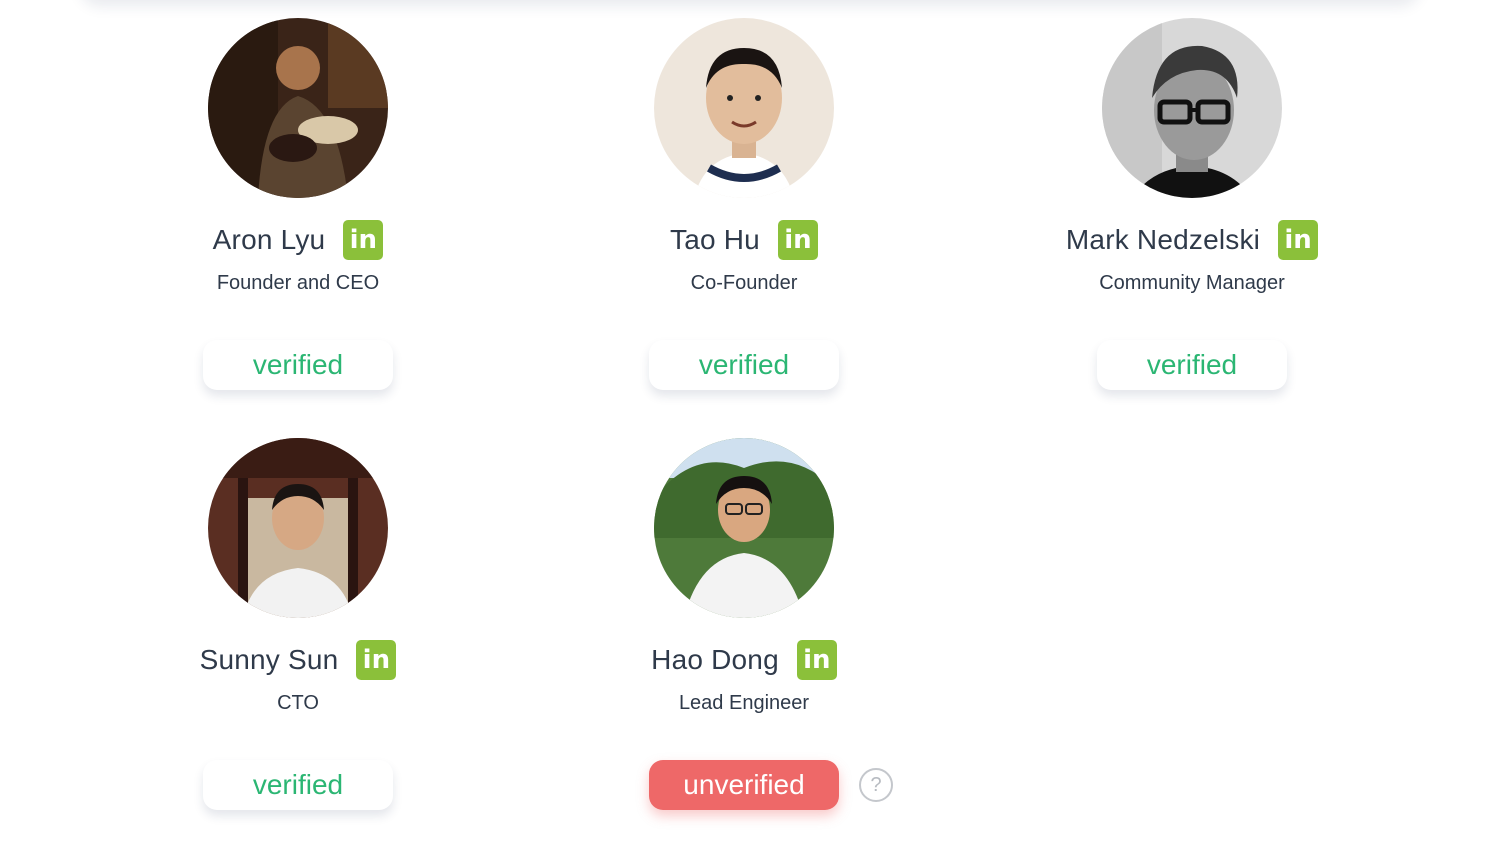  I want to click on member-role: Lead Engineer, so click(744, 703).